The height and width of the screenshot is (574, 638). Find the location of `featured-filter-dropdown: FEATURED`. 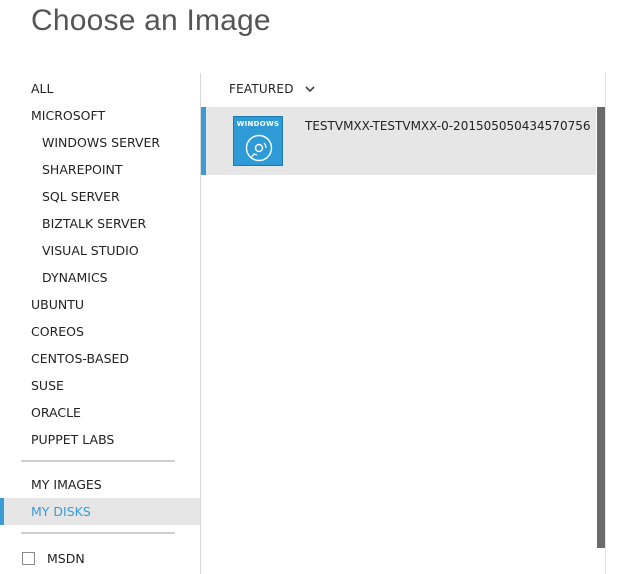

featured-filter-dropdown: FEATURED is located at coordinates (272, 89).